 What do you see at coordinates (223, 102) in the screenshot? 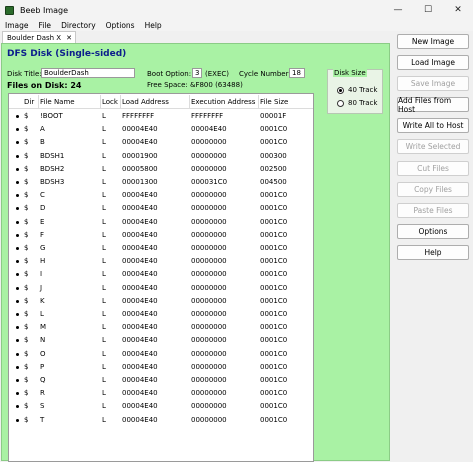
I see `col-exec-address: Execution Address` at bounding box center [223, 102].